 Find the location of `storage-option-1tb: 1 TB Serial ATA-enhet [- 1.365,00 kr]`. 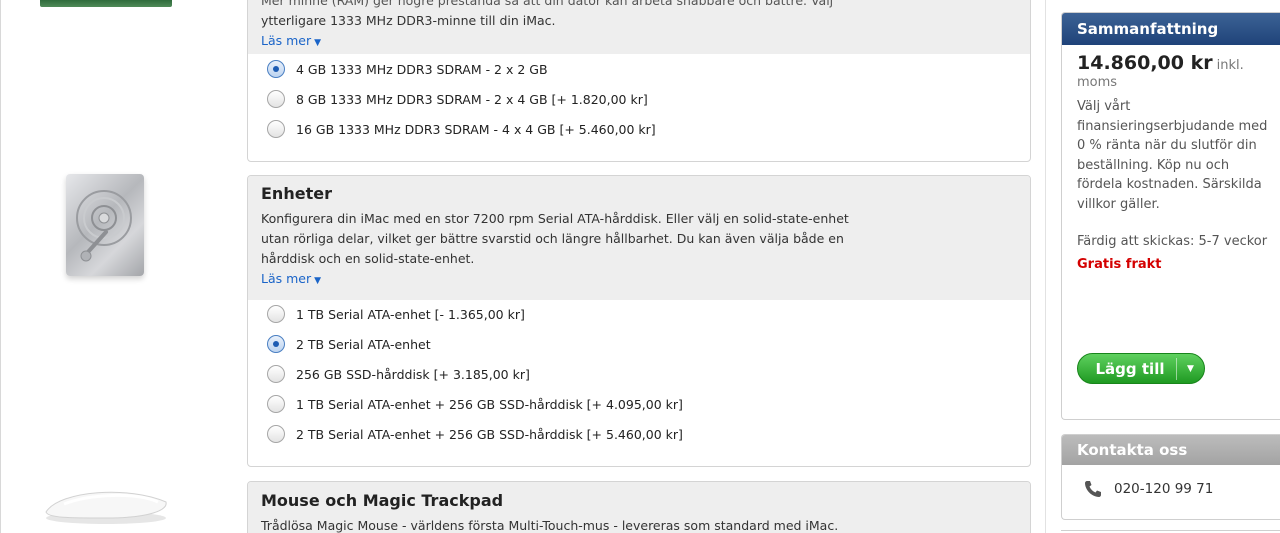

storage-option-1tb: 1 TB Serial ATA-enhet [- 1.365,00 kr] is located at coordinates (396, 314).